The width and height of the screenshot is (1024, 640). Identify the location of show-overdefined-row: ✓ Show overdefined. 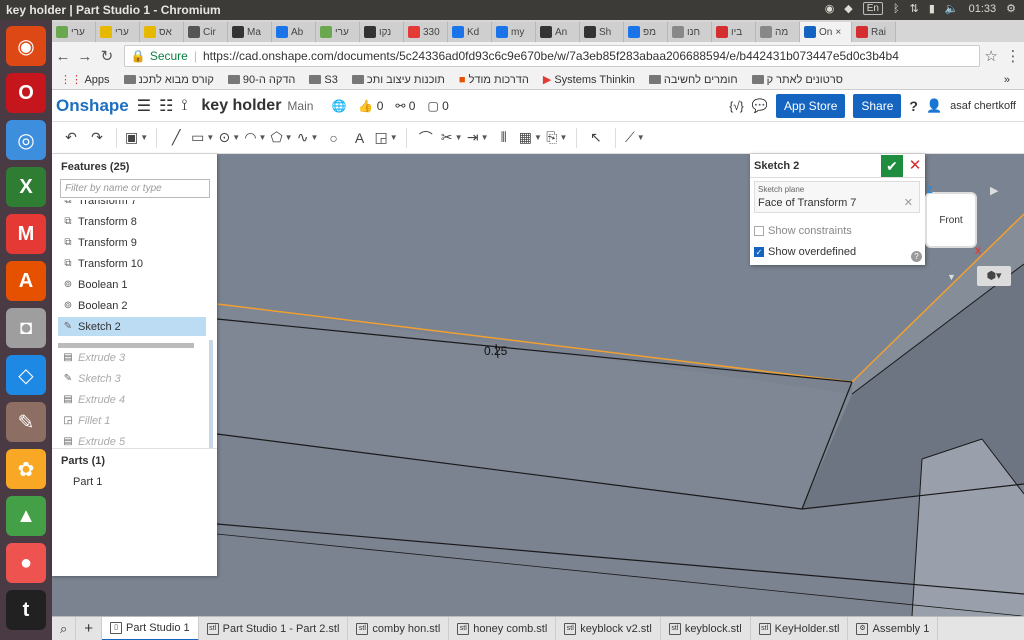
(805, 252).